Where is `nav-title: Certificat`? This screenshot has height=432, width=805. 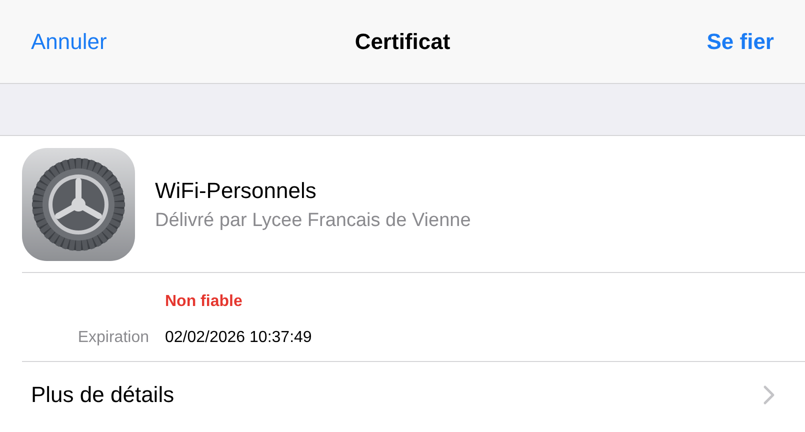 nav-title: Certificat is located at coordinates (402, 41).